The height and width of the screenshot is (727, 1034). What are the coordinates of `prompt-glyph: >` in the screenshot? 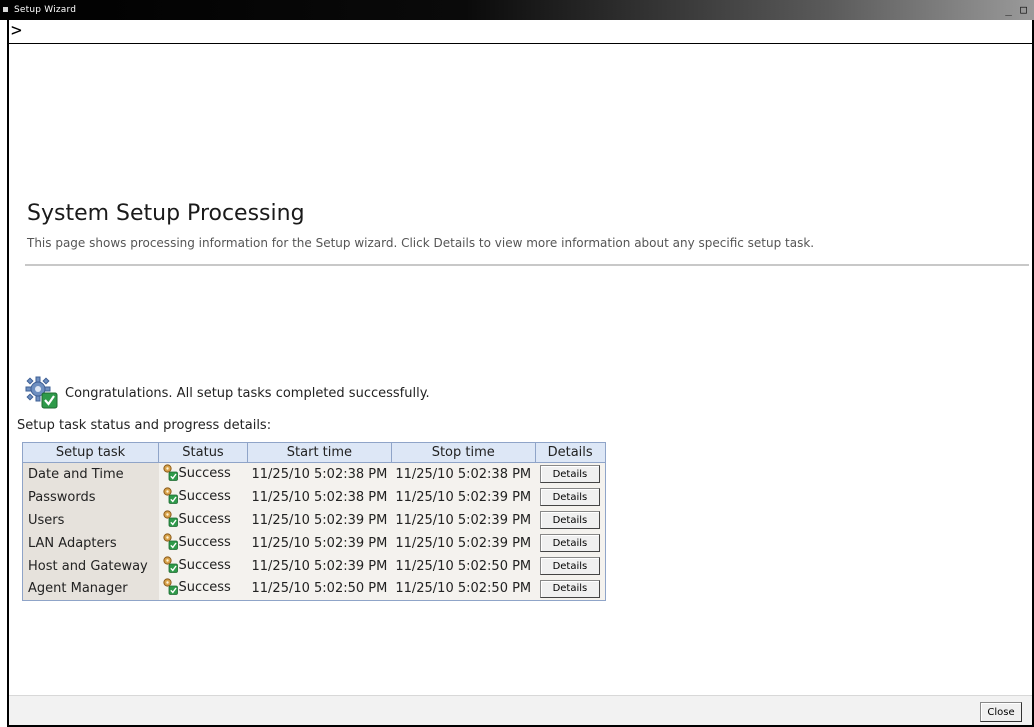 It's located at (16, 30).